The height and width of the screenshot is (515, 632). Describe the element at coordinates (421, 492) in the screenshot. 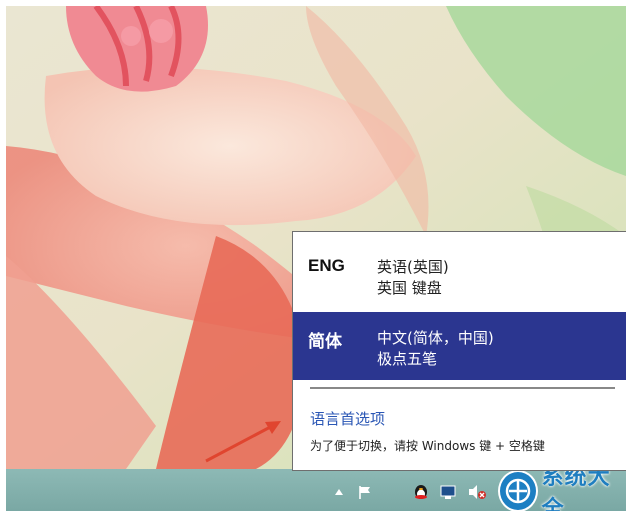

I see `qq-penguin-icon` at that location.